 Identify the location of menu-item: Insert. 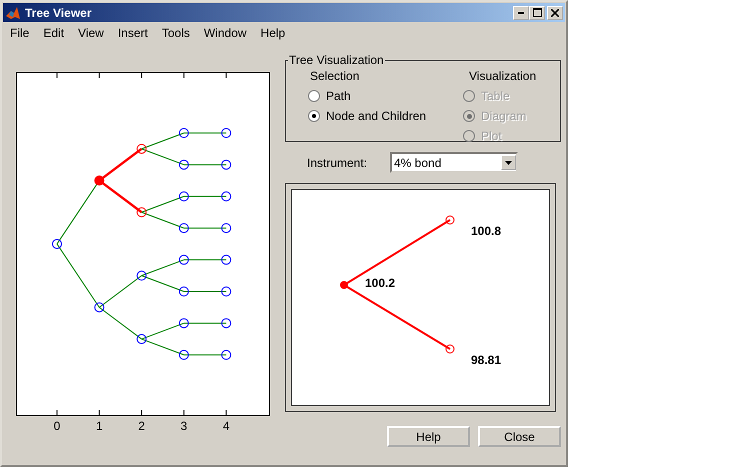
(133, 33).